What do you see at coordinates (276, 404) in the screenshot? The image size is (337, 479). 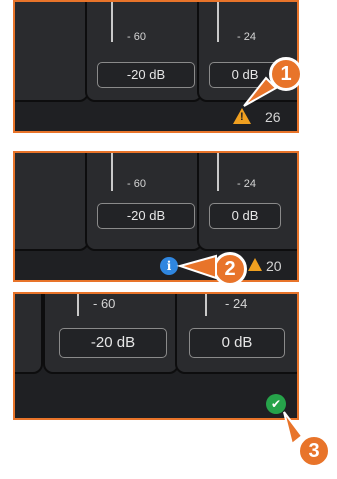 I see `check-icon: ✔` at bounding box center [276, 404].